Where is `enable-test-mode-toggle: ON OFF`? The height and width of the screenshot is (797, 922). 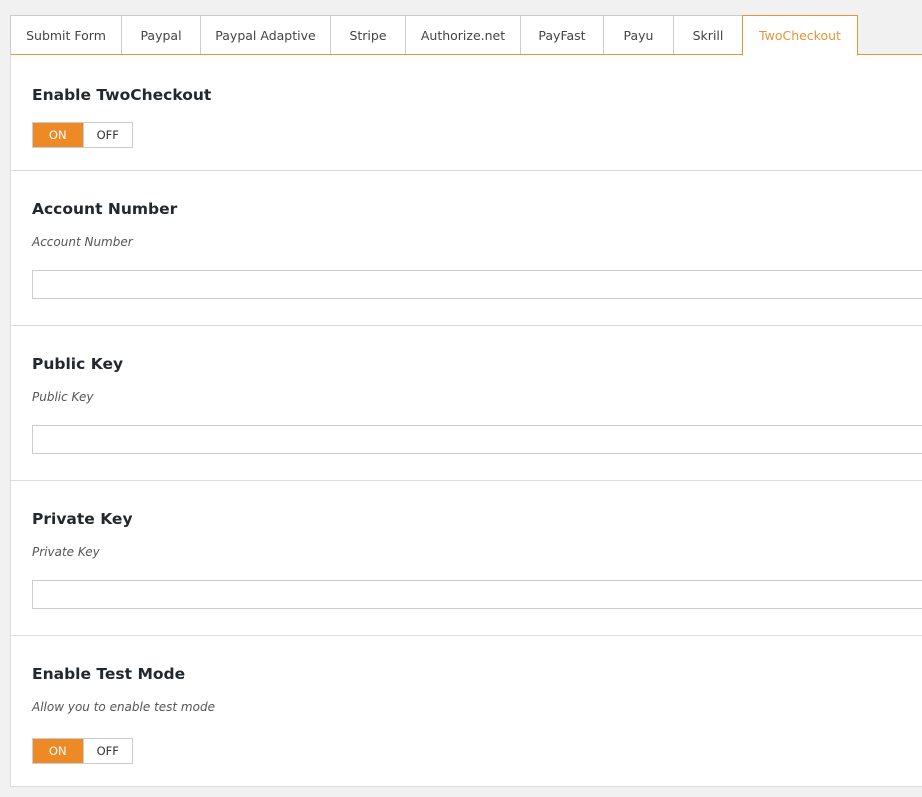 enable-test-mode-toggle: ON OFF is located at coordinates (82, 751).